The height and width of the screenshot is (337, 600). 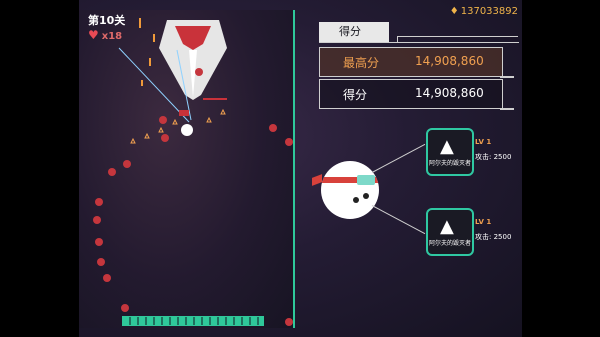 What do you see at coordinates (457, 39) in the screenshot?
I see `header-stripe` at bounding box center [457, 39].